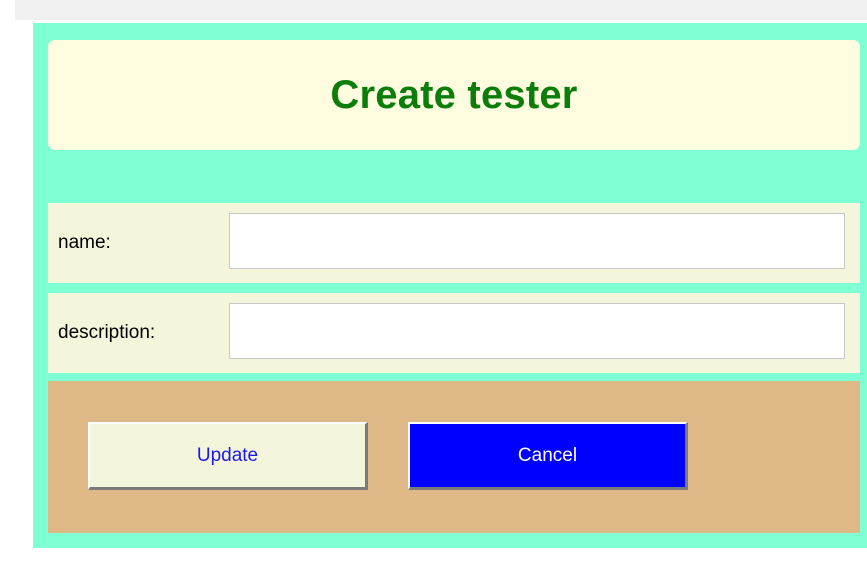  Describe the element at coordinates (537, 331) in the screenshot. I see `description-input` at that location.